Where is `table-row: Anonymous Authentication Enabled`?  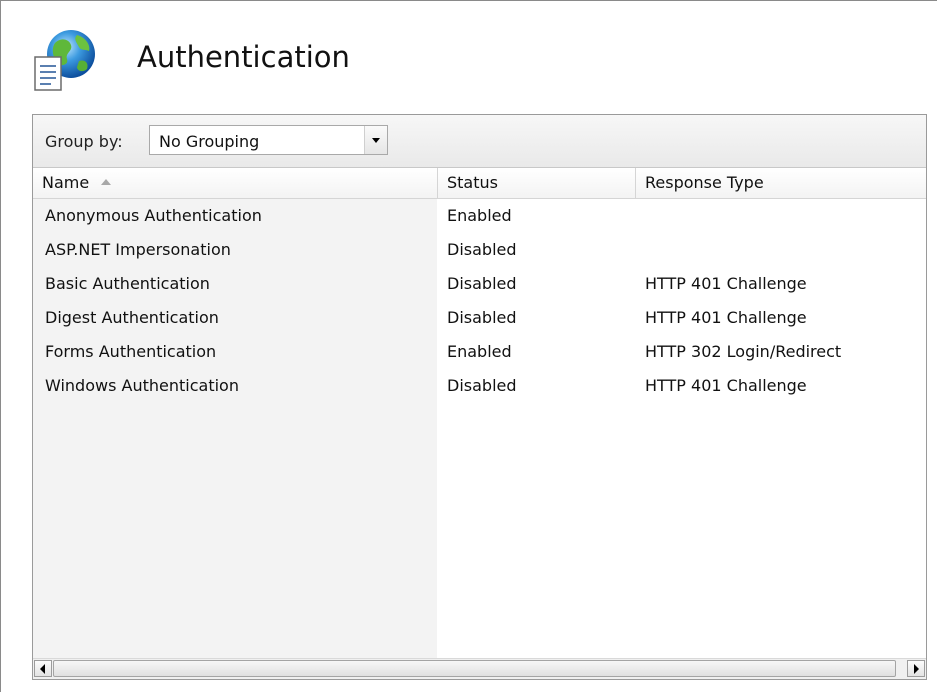
table-row: Anonymous Authentication Enabled is located at coordinates (479, 218).